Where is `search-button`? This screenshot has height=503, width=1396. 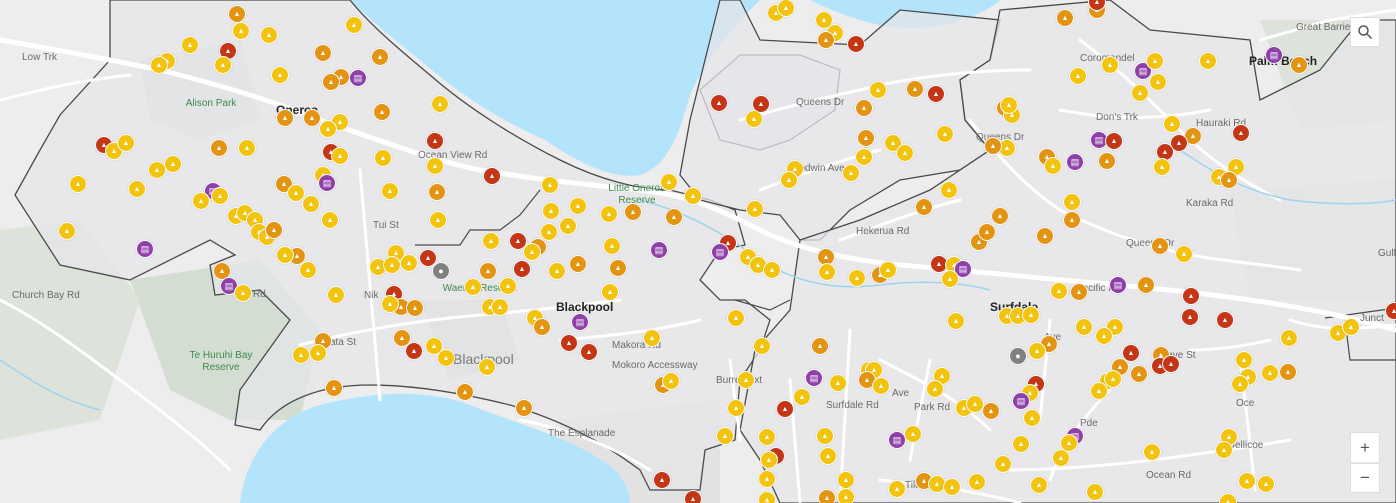
search-button is located at coordinates (1365, 32).